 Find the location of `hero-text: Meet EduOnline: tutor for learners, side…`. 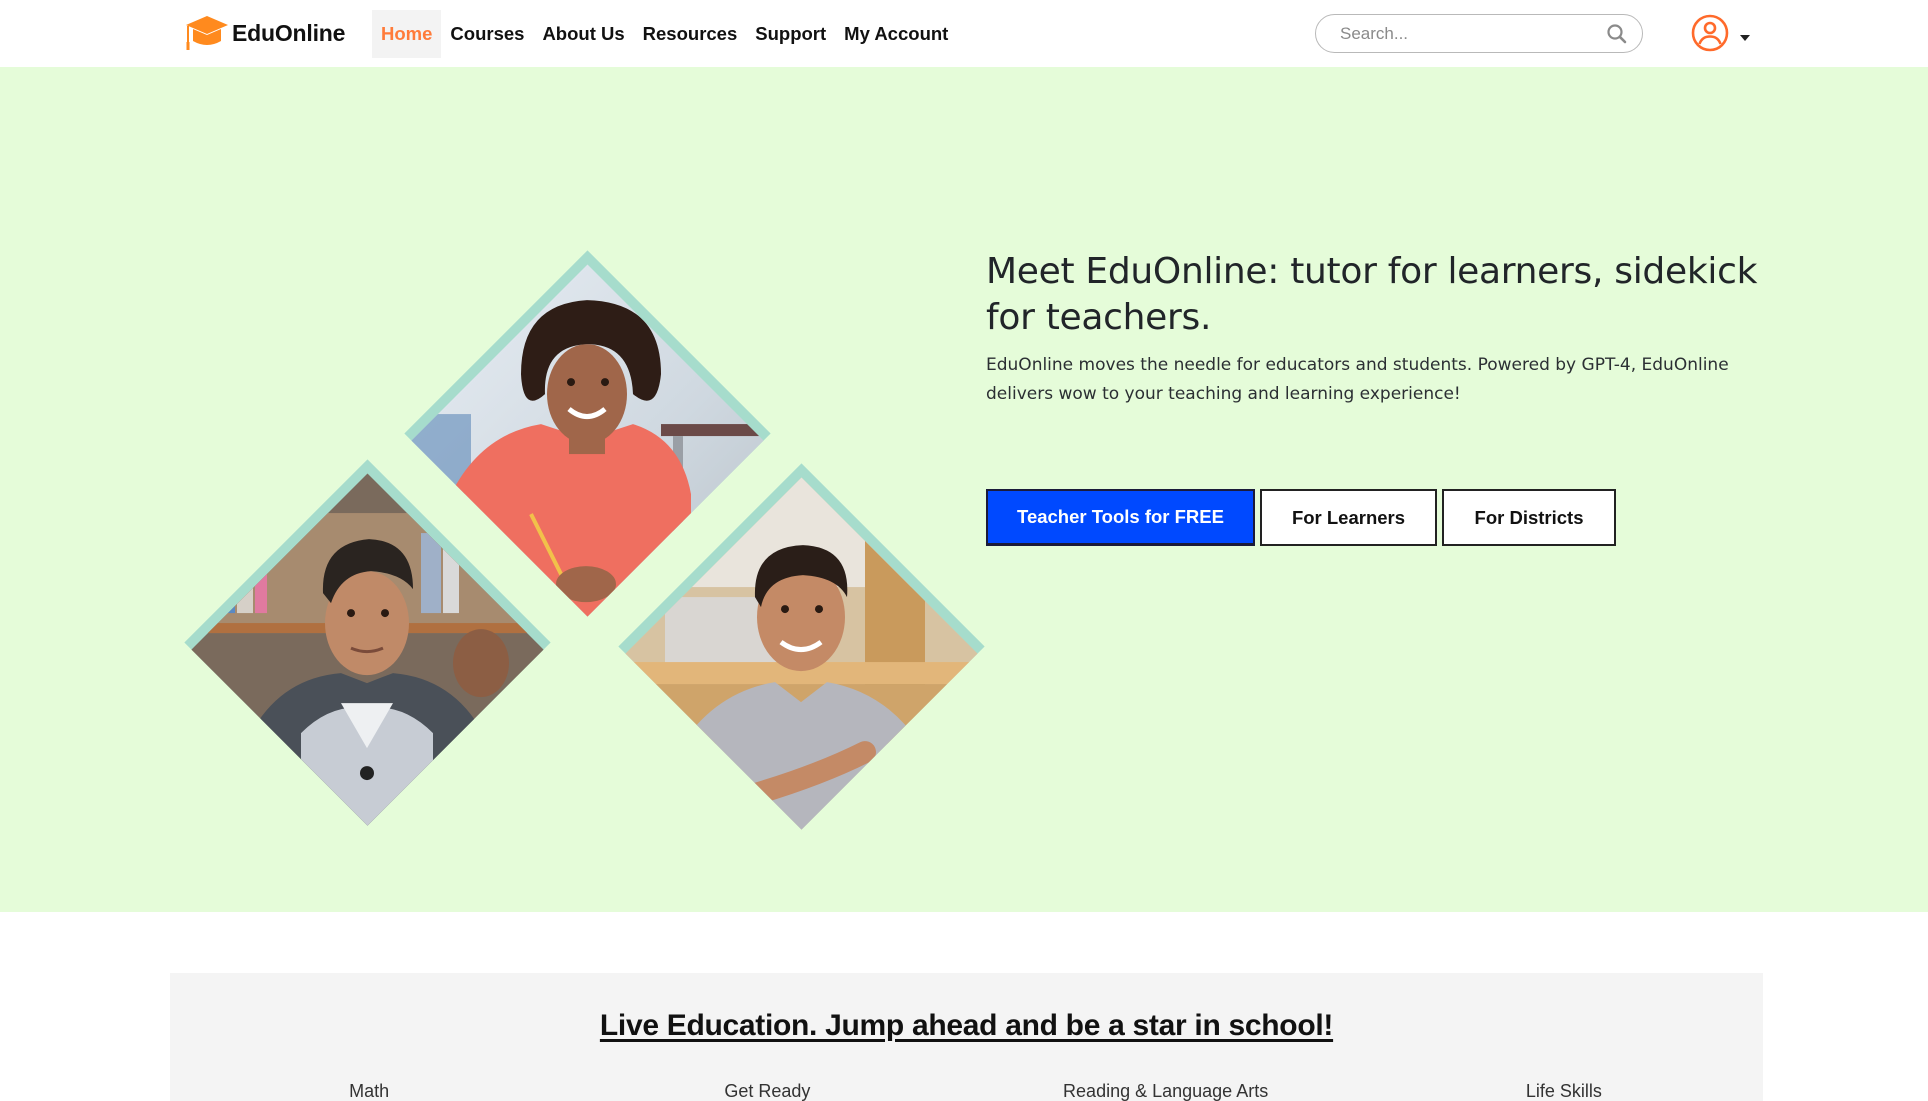

hero-text: Meet EduOnline: tutor for learners, side… is located at coordinates (1376, 329).